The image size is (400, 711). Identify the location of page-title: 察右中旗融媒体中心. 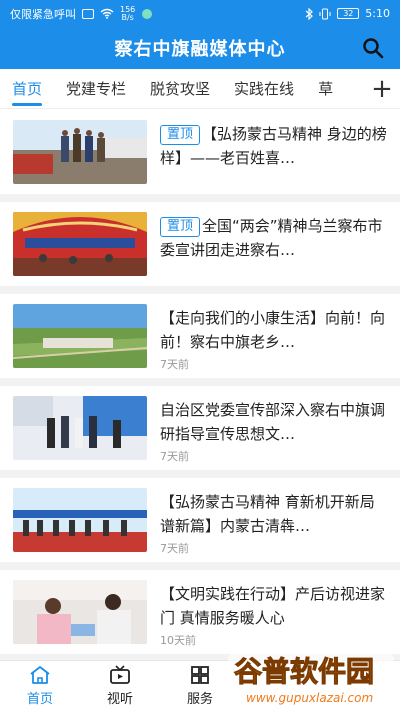
(200, 49).